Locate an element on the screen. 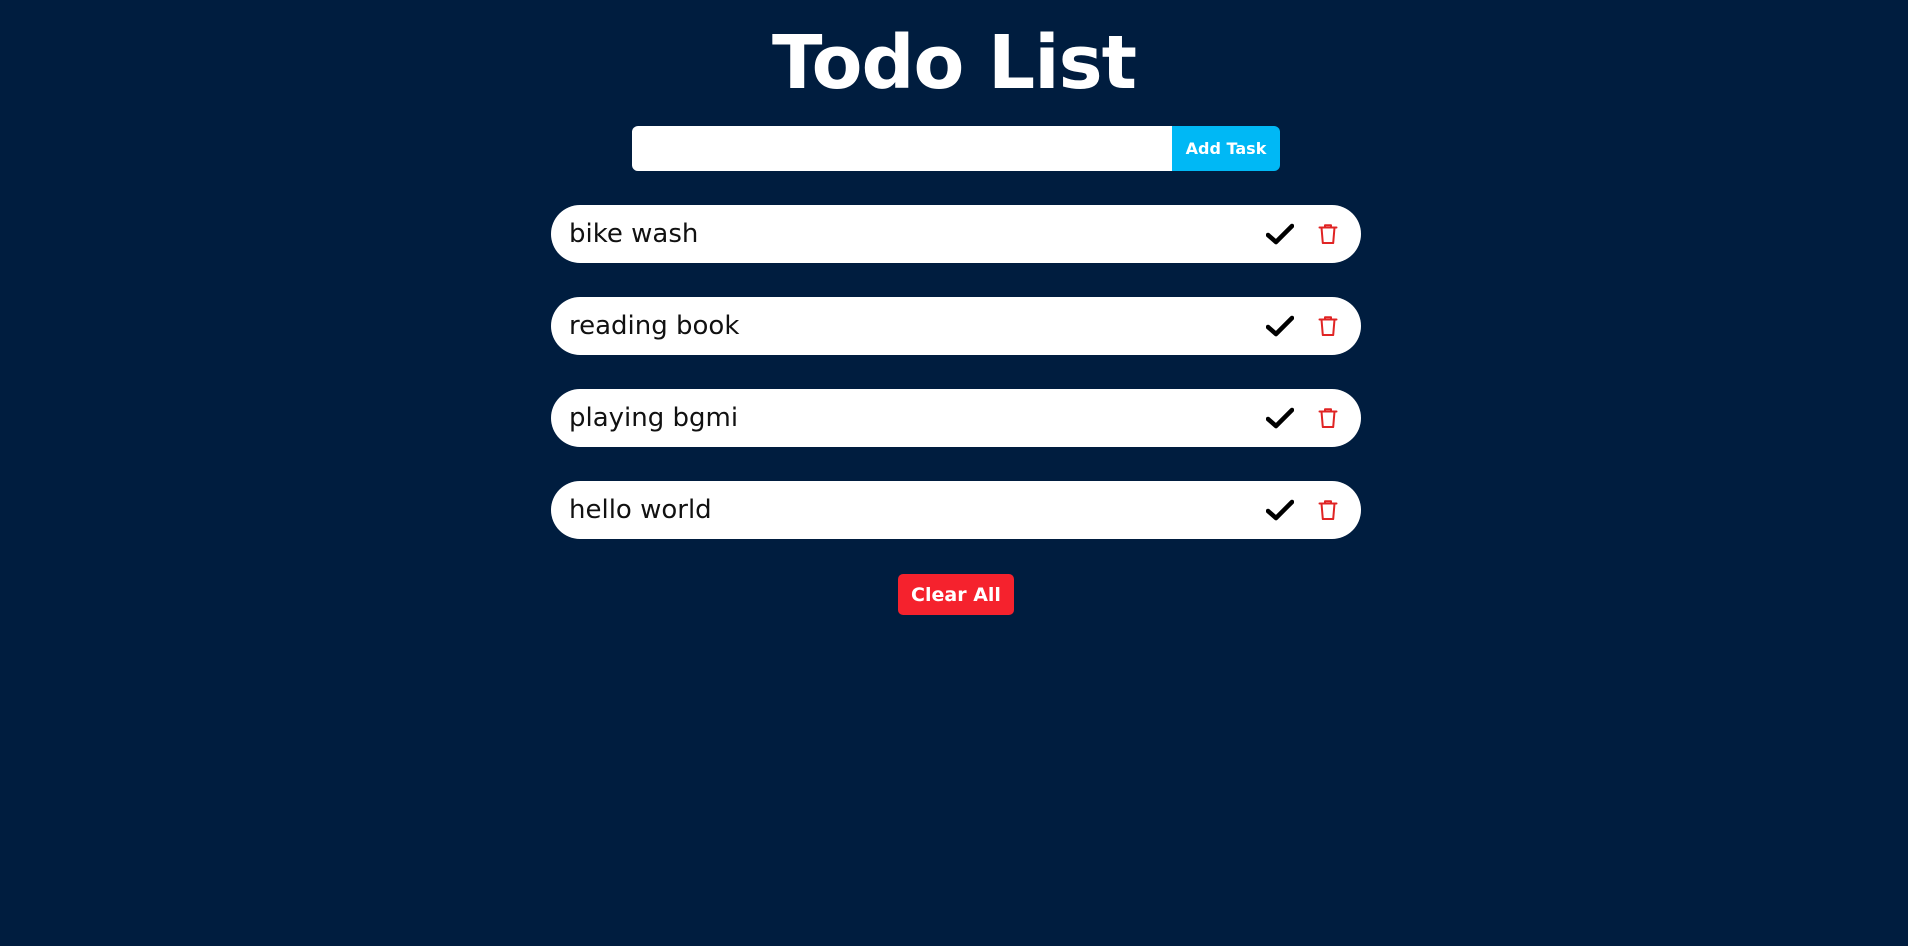 This screenshot has width=1908, height=946. add-task-button: Add Task is located at coordinates (1226, 148).